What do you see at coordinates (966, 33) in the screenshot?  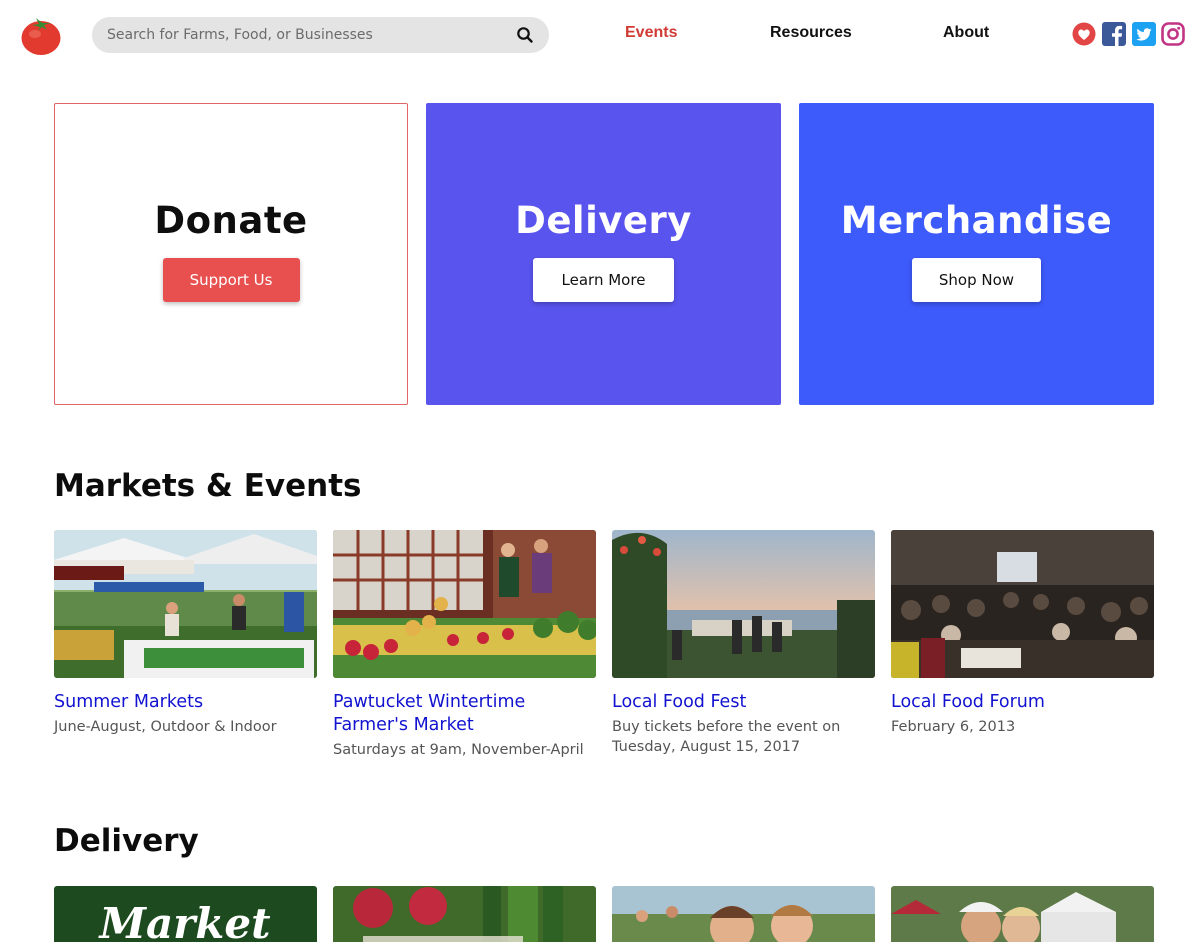 I see `nav-about: About` at bounding box center [966, 33].